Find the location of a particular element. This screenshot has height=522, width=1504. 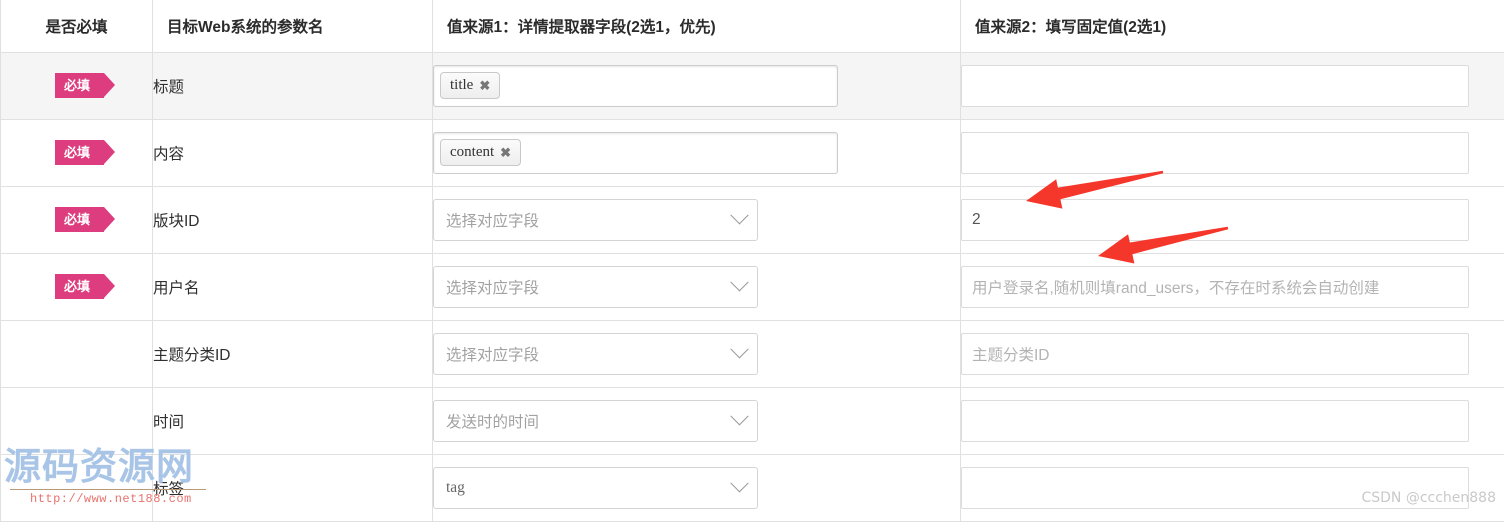

column-header-source2: 值来源2：填写固定值(2选1) is located at coordinates (1232, 26).